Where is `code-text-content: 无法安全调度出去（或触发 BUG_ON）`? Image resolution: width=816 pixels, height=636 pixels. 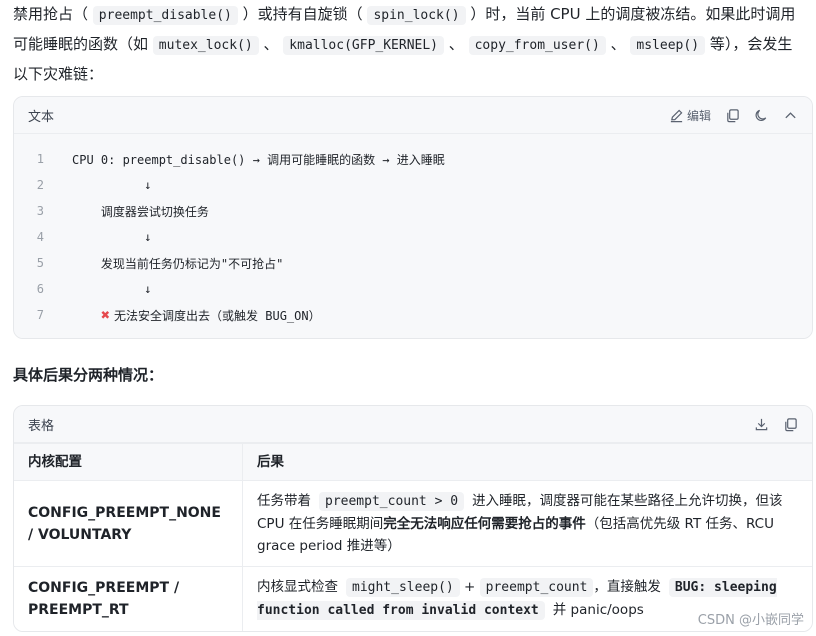
code-text-content: 无法安全调度出去（或触发 BUG_ON） is located at coordinates (217, 316).